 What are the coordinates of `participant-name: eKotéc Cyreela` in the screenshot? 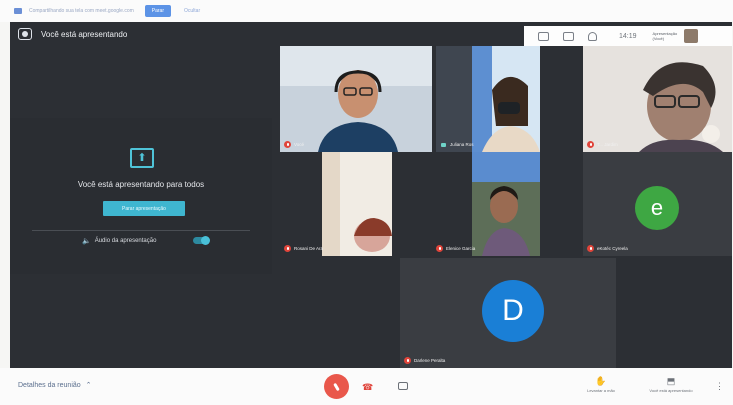 It's located at (612, 248).